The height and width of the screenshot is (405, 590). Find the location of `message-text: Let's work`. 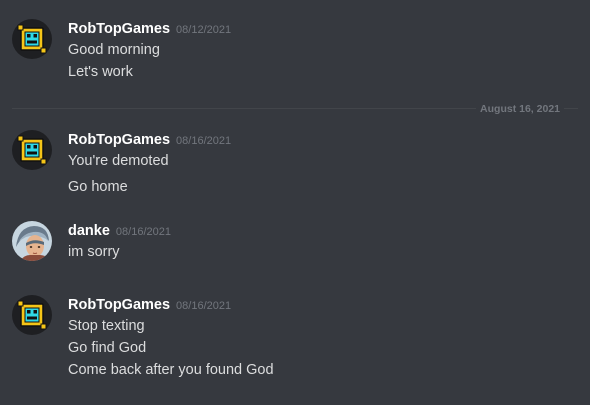

message-text: Let's work is located at coordinates (100, 72).